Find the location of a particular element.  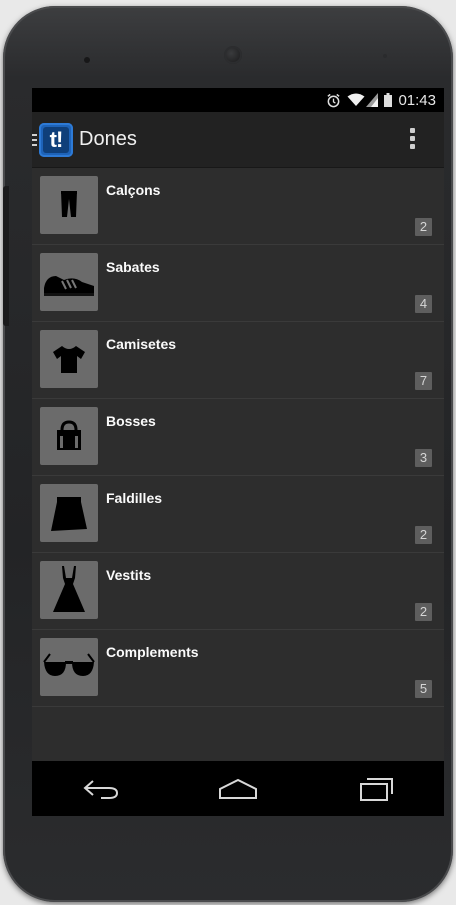

list-item: Faldilles 2 is located at coordinates (238, 514).